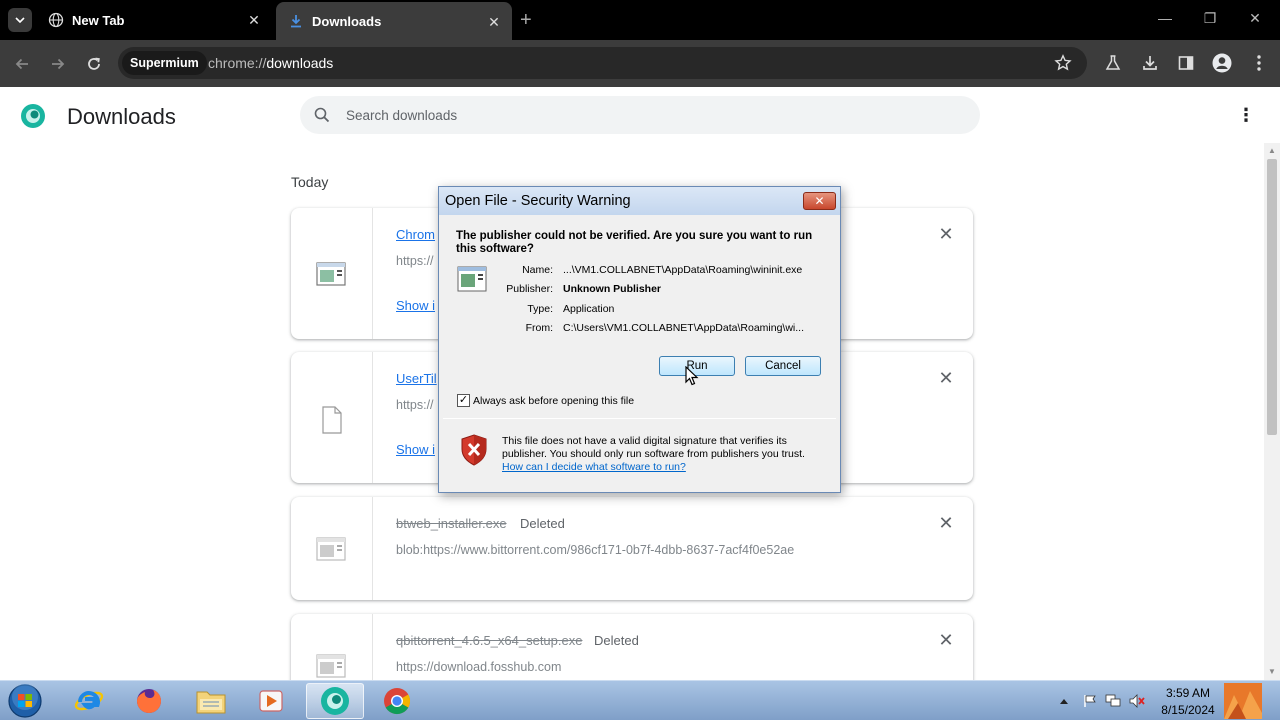  Describe the element at coordinates (489, 640) in the screenshot. I see `download-file-name: qbittorrent_4.6.5_x64_setup.exe` at that location.